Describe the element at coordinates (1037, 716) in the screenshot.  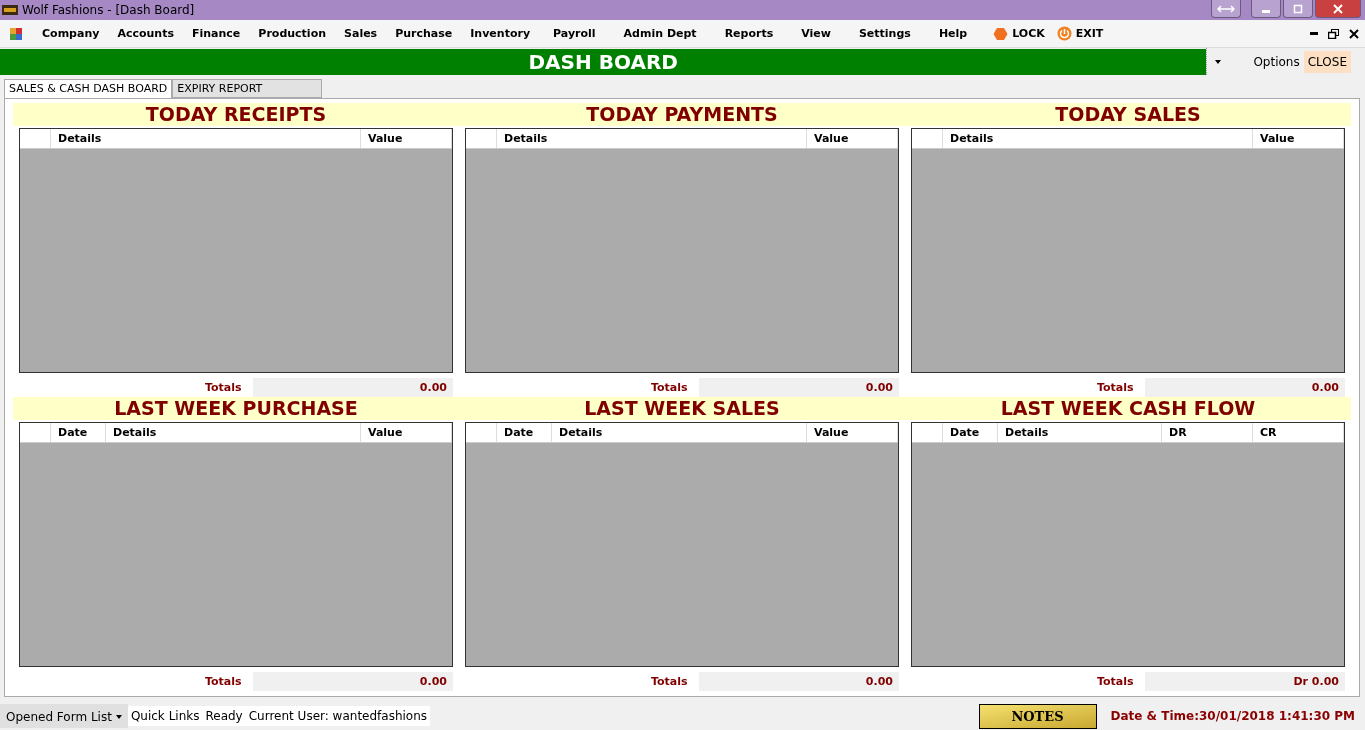
I see `notes-button: NOTES` at that location.